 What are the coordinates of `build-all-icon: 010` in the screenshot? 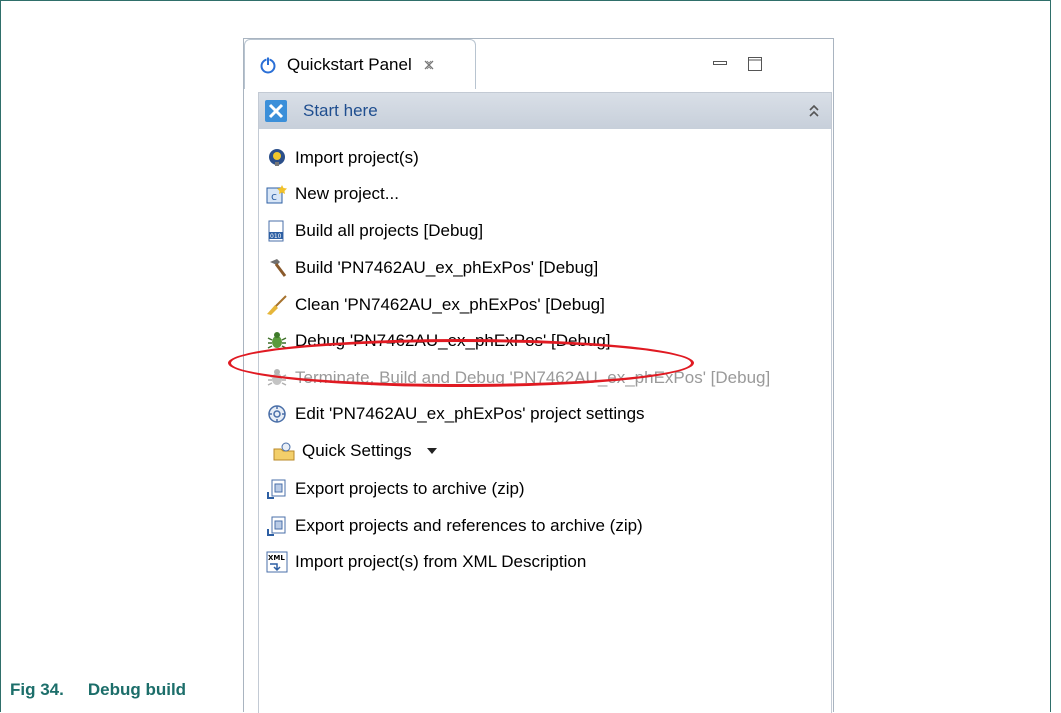 It's located at (276, 231).